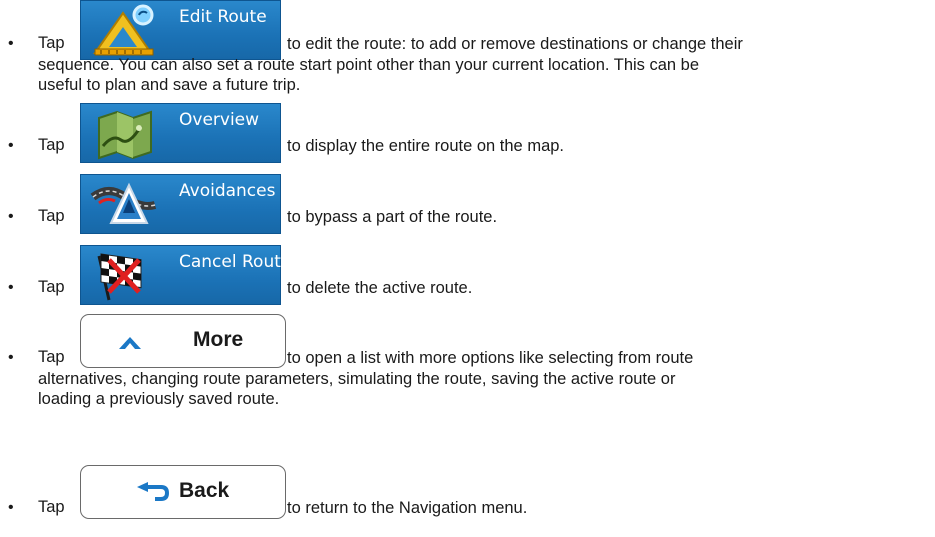 The width and height of the screenshot is (935, 537). Describe the element at coordinates (130, 343) in the screenshot. I see `chevron-up-icon` at that location.